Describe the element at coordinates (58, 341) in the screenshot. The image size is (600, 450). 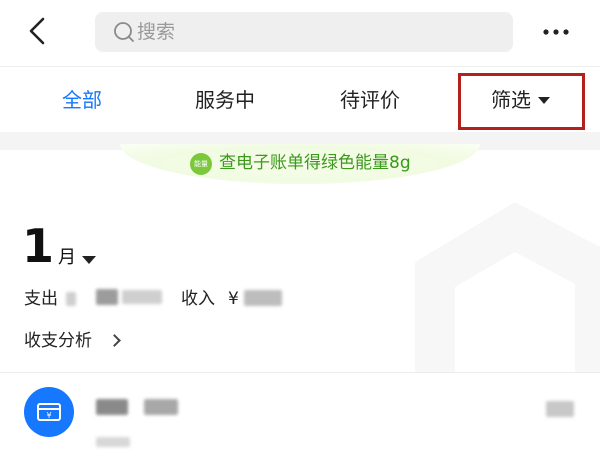
I see `income-expense-analysis-link: 收支分析` at that location.